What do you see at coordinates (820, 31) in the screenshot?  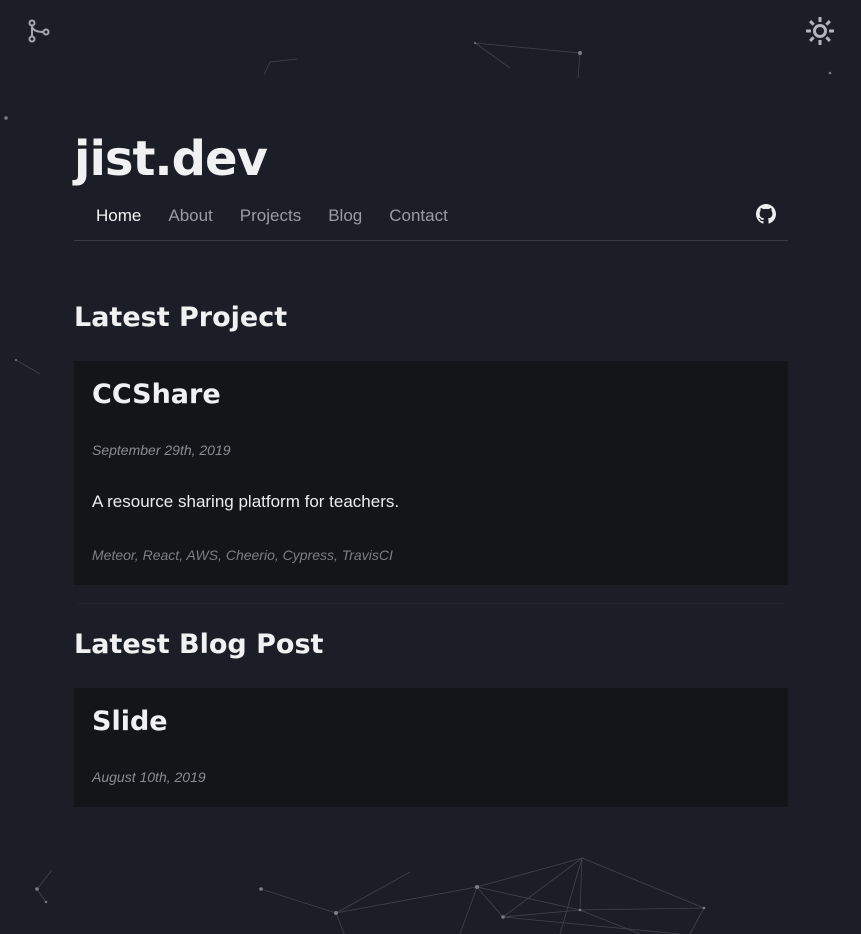 I see `sun-gear-icon` at bounding box center [820, 31].